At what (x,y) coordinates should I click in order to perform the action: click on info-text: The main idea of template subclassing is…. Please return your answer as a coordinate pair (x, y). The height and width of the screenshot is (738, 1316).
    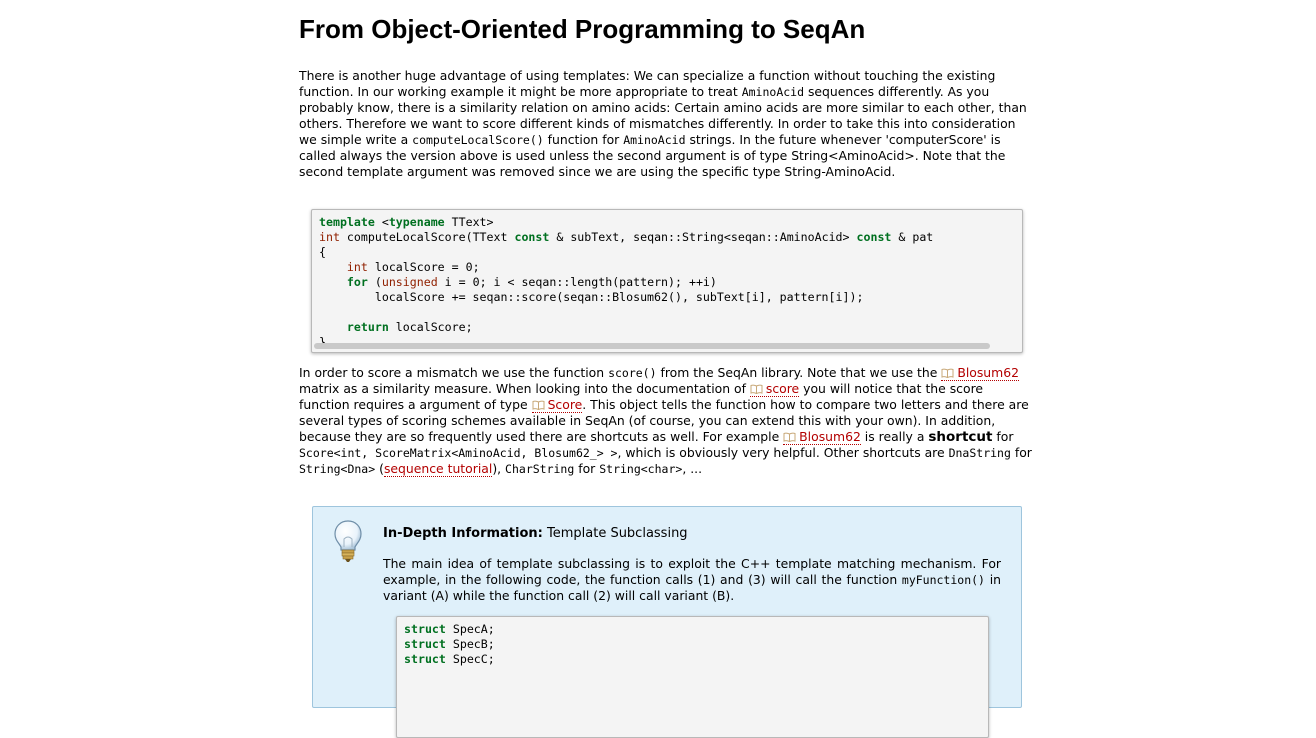
    Looking at the image, I should click on (692, 580).